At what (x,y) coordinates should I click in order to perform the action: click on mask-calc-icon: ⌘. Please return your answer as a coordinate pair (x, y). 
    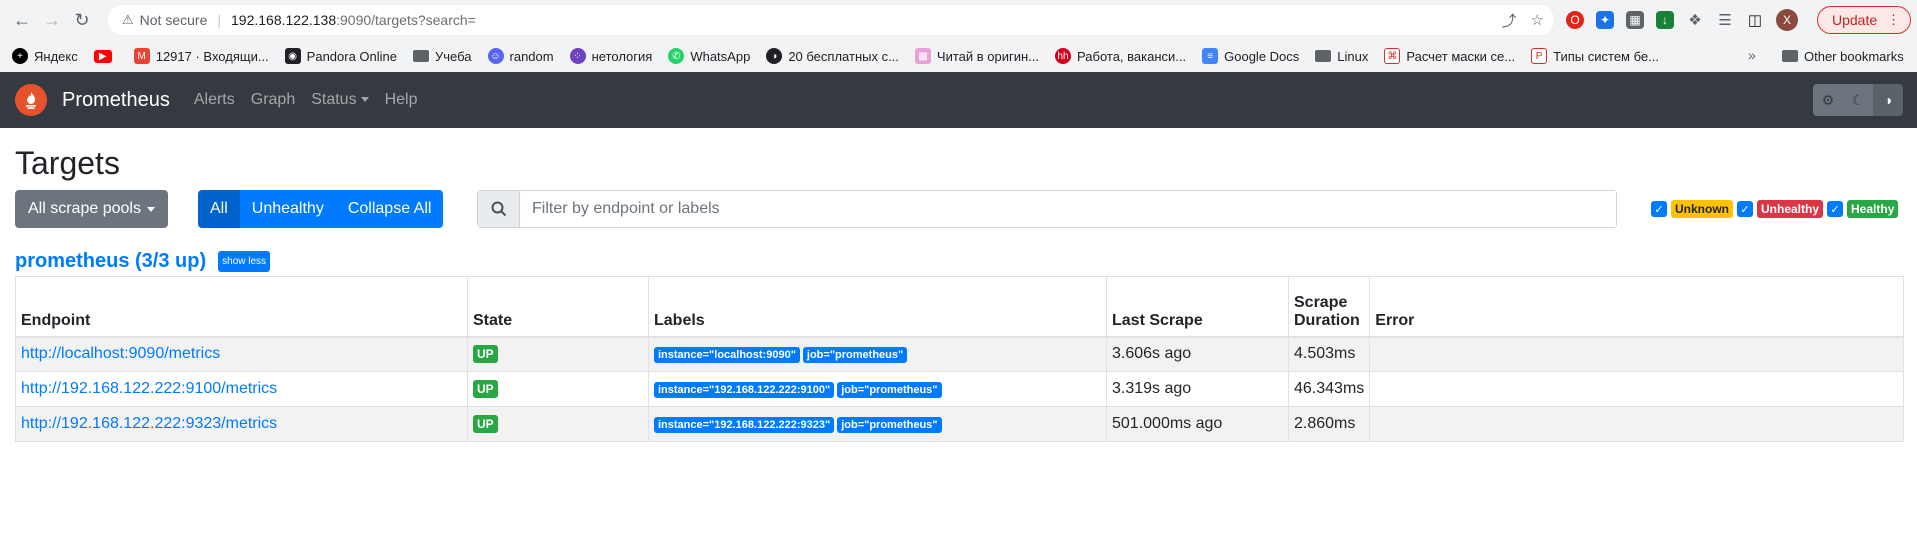
    Looking at the image, I should click on (1392, 56).